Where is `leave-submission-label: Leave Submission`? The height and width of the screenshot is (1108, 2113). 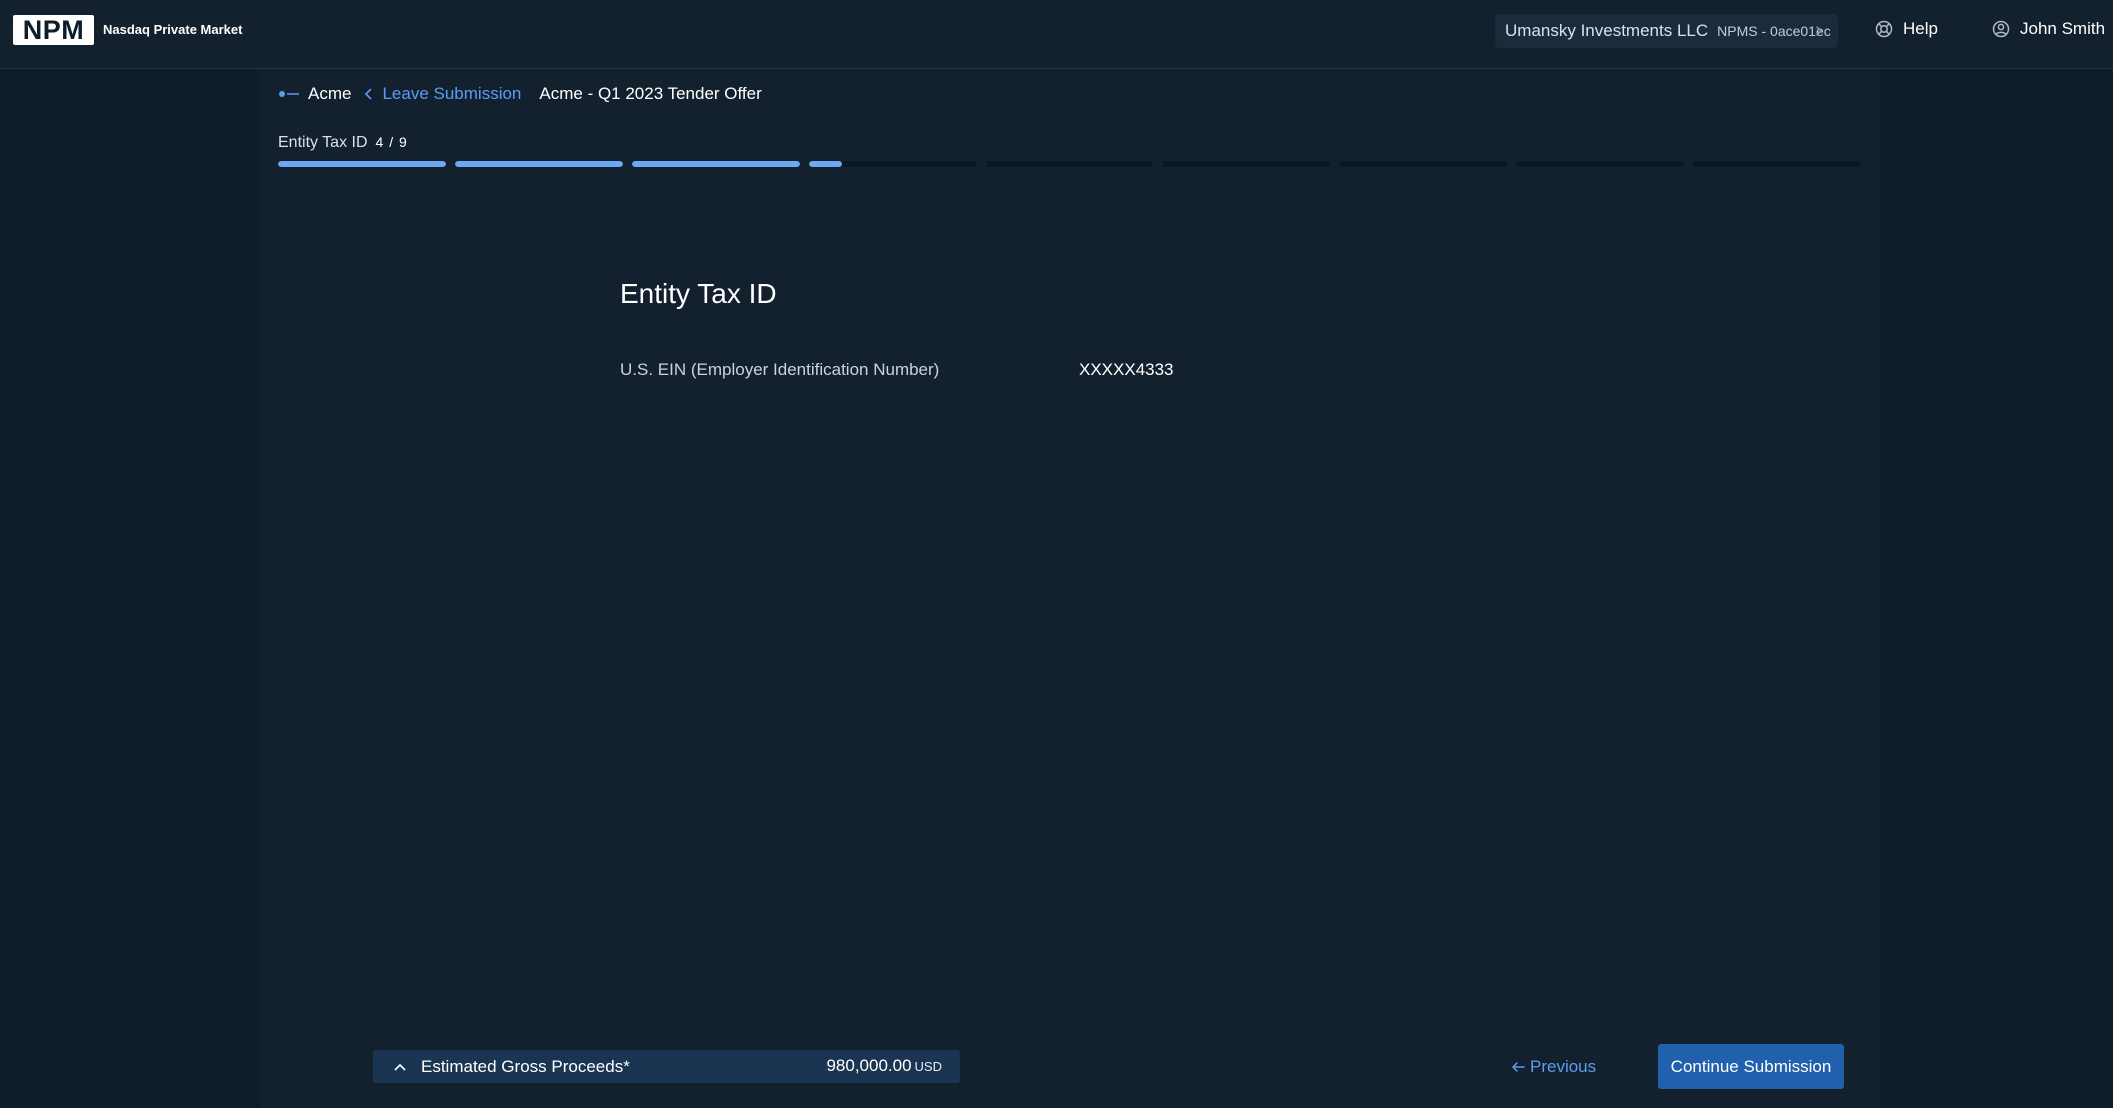 leave-submission-label: Leave Submission is located at coordinates (452, 93).